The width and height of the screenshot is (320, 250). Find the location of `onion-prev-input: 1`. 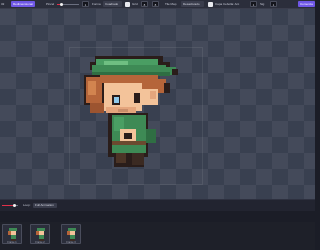

onion-prev-input: 1 is located at coordinates (253, 4).